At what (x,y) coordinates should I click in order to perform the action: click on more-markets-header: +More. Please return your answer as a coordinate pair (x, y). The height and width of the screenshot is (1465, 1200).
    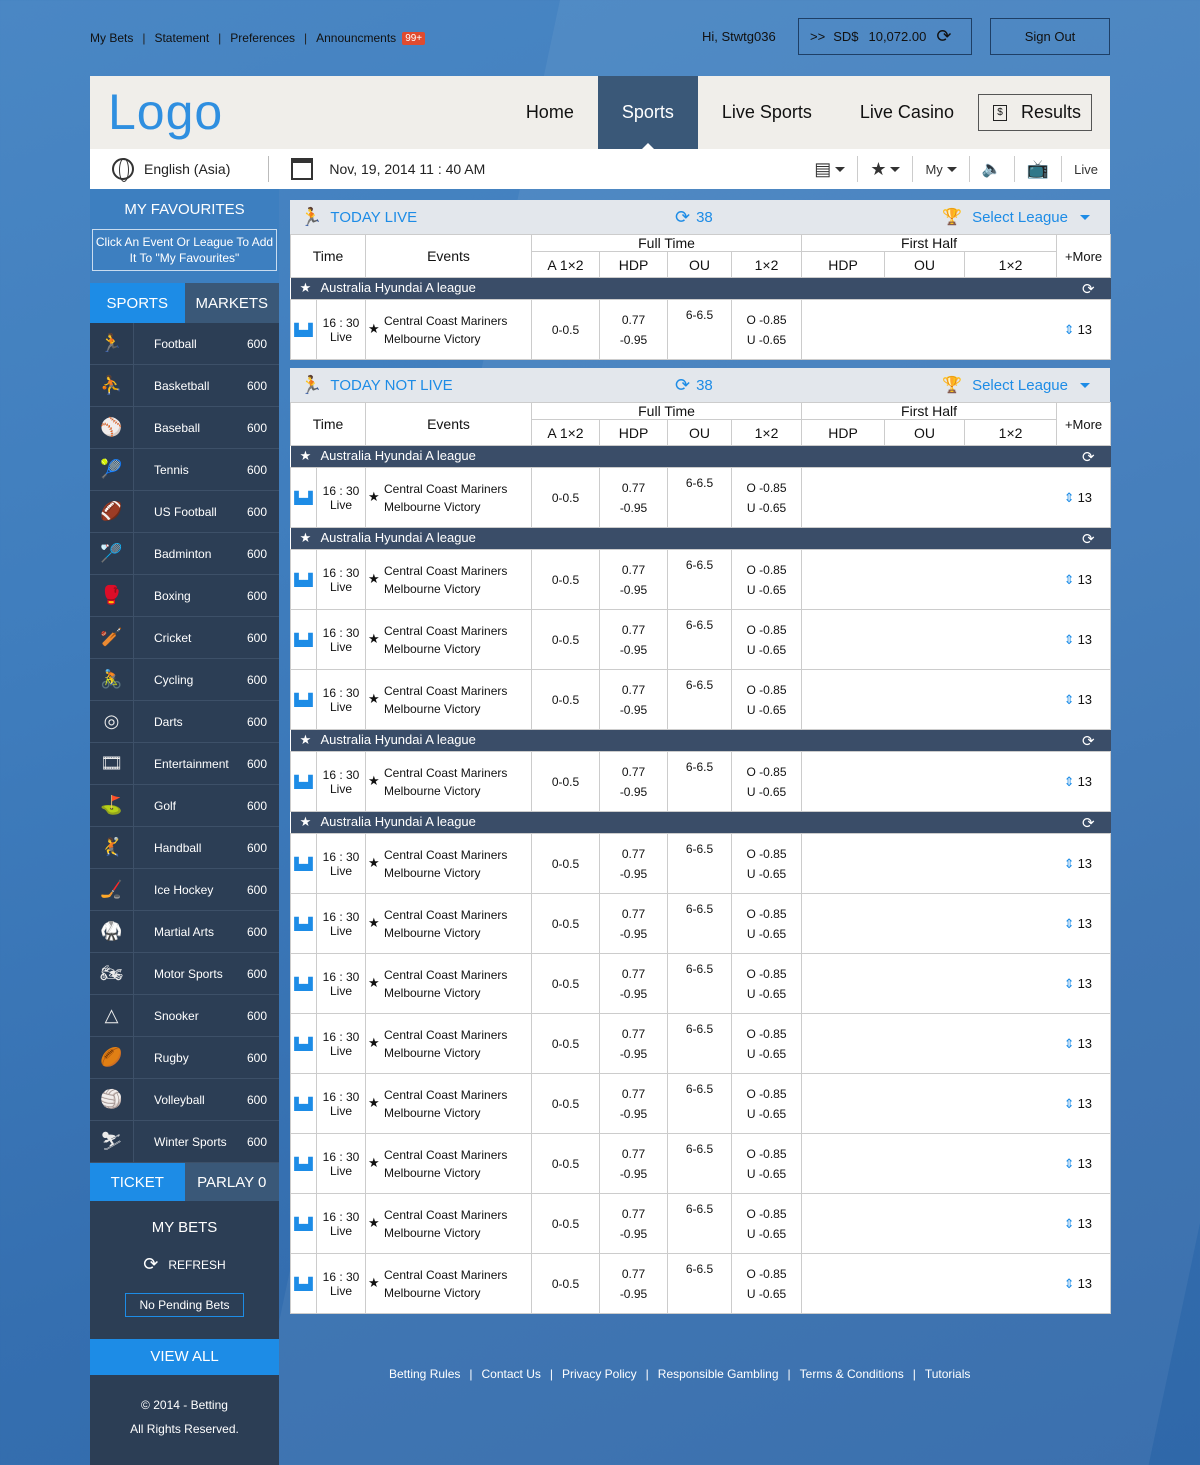
    Looking at the image, I should click on (1084, 424).